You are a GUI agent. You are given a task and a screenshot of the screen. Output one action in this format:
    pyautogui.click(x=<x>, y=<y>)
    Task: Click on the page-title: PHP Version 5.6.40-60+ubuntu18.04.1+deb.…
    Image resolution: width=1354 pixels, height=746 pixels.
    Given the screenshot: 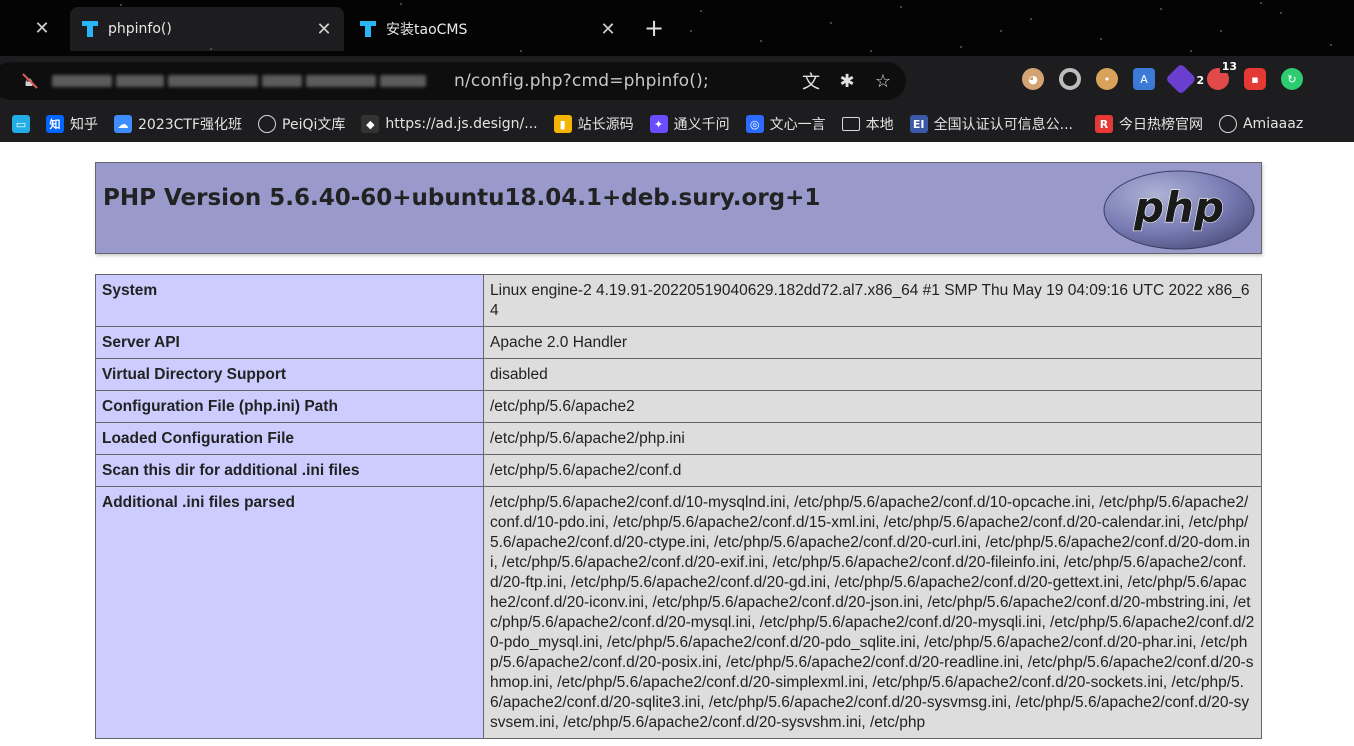 What is the action you would take?
    pyautogui.click(x=462, y=198)
    